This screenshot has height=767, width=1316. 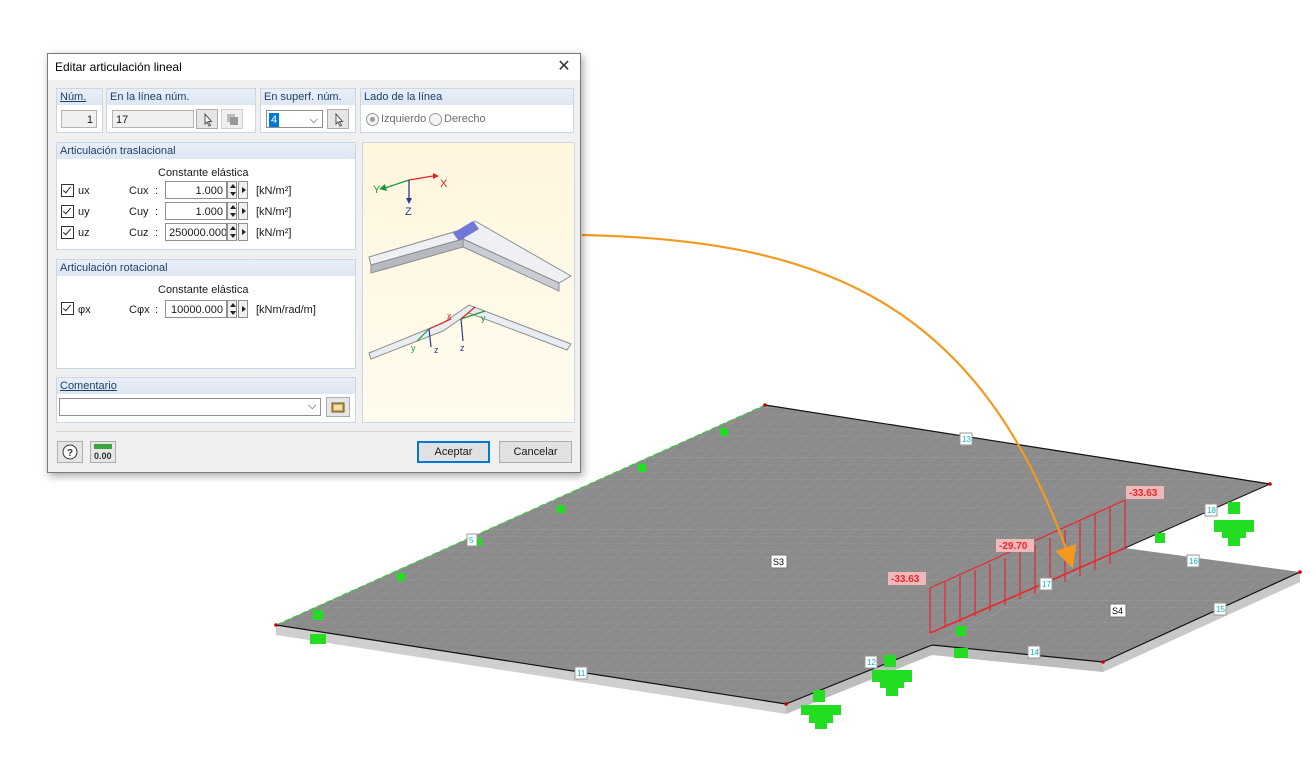 I want to click on cuy-menu-button, so click(x=243, y=211).